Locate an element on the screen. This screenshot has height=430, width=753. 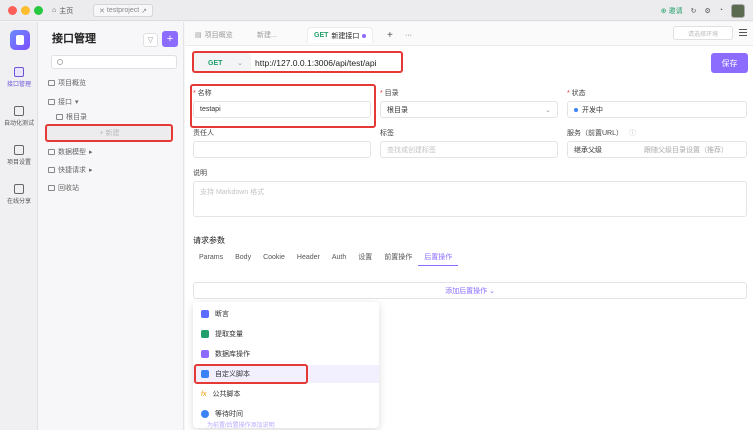
menu-item-database: 数据库操作 is located at coordinates (286, 354).